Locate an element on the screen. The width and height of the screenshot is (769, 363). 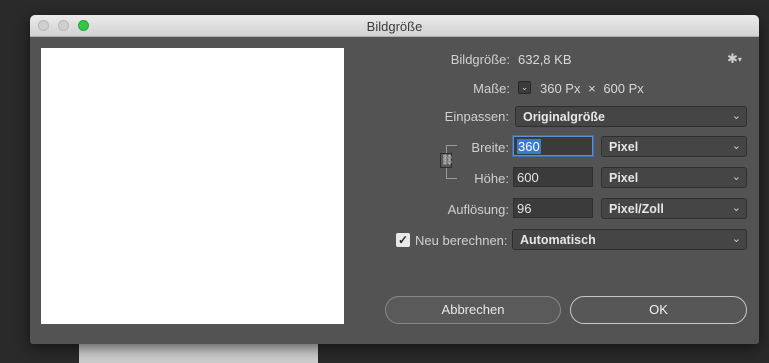
resample-label: Neu berechnen: is located at coordinates (461, 240).